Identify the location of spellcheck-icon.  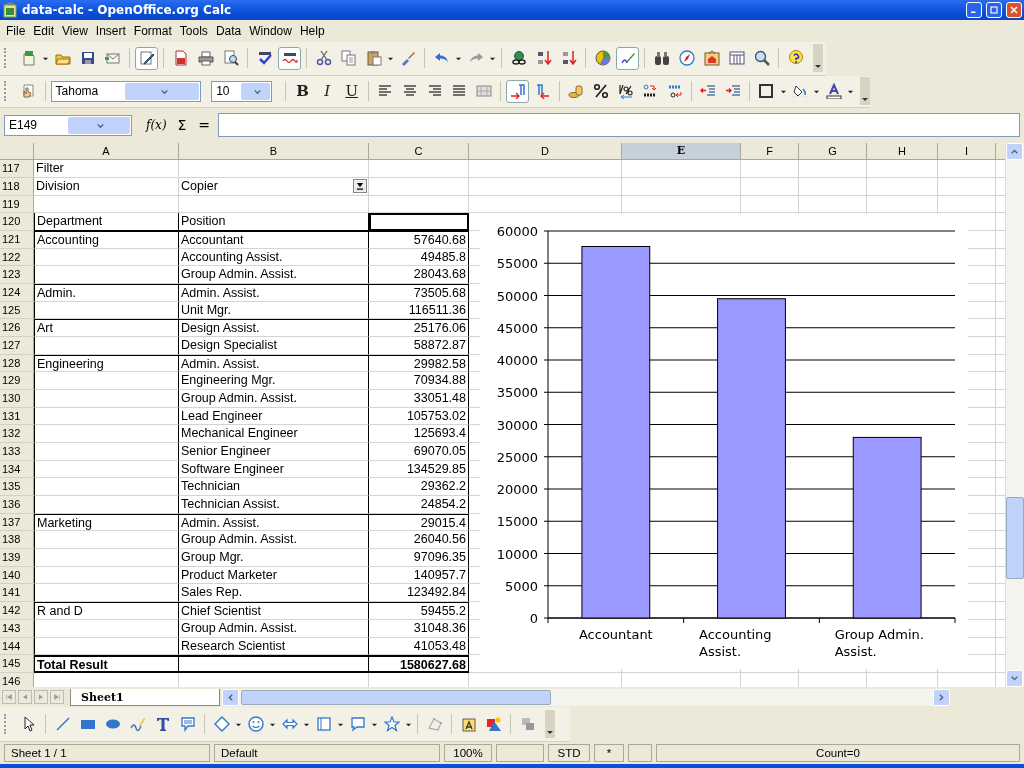
(264, 58).